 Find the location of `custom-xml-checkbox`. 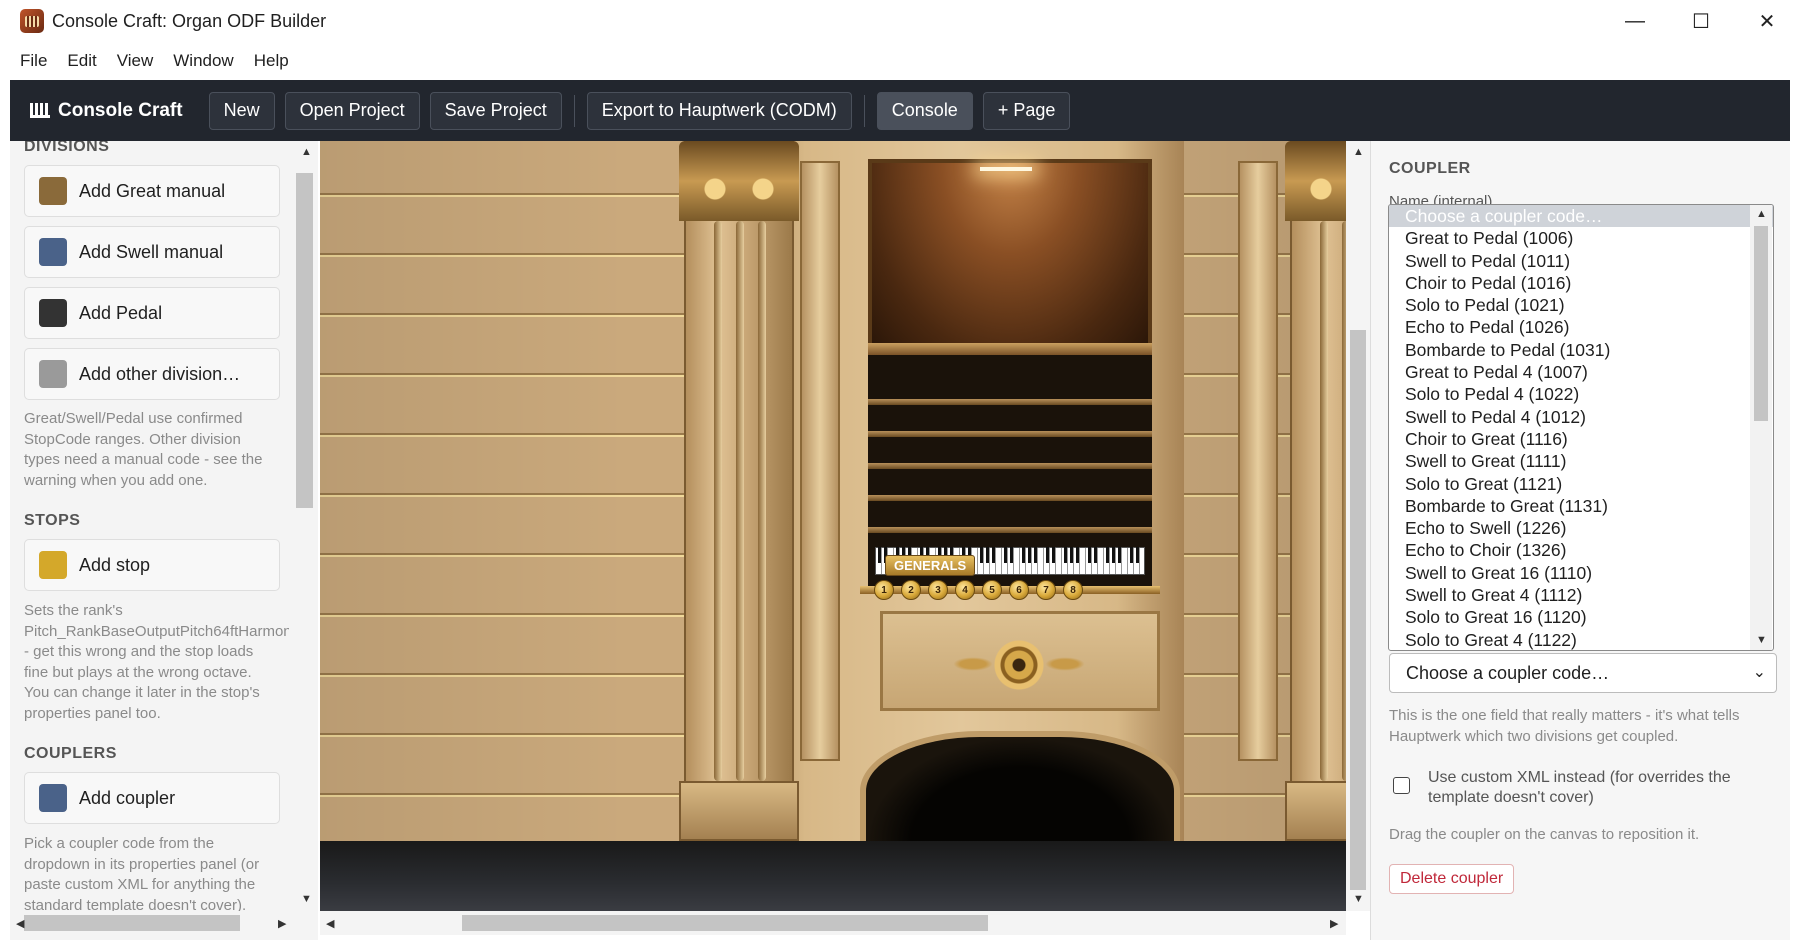

custom-xml-checkbox is located at coordinates (1401, 785).